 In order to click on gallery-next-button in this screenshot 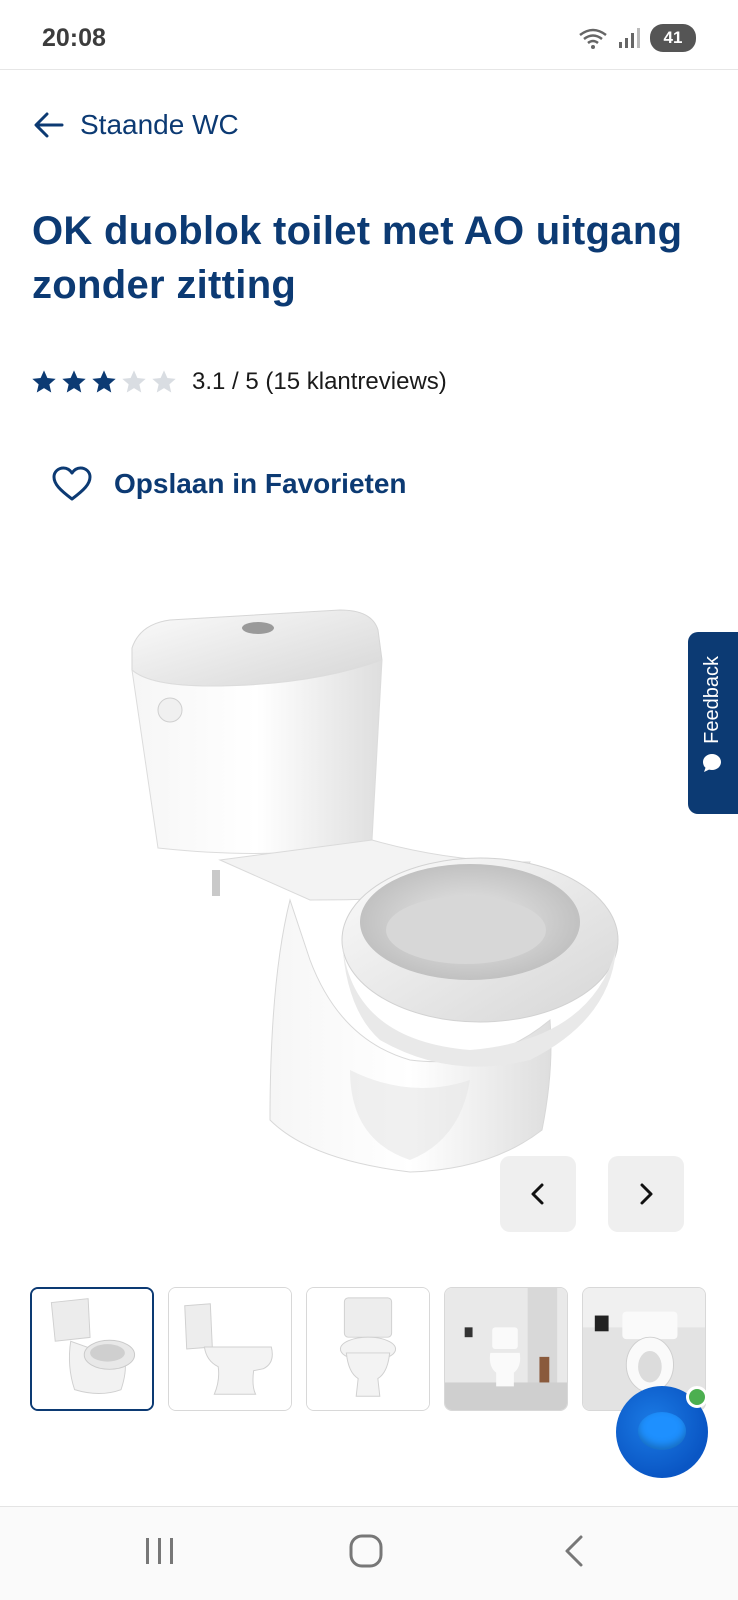, I will do `click(646, 1194)`.